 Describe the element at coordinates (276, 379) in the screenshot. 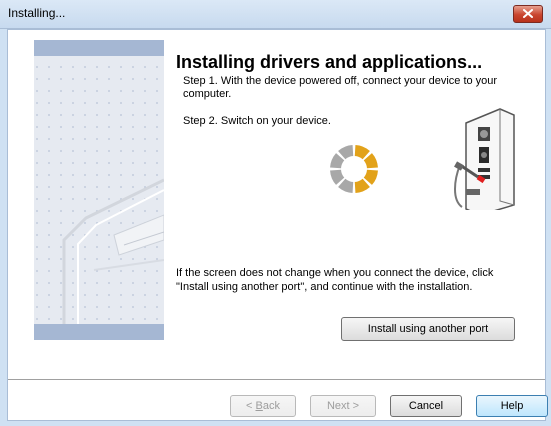

I see `footer-separator` at that location.